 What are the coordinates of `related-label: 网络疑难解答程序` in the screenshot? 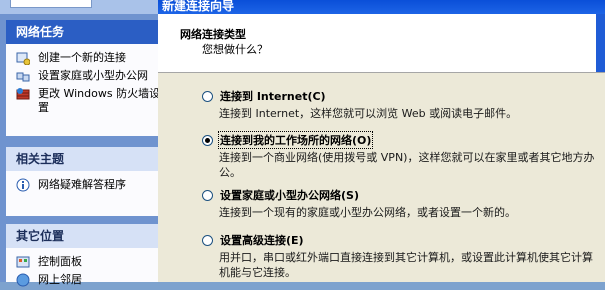 It's located at (82, 184).